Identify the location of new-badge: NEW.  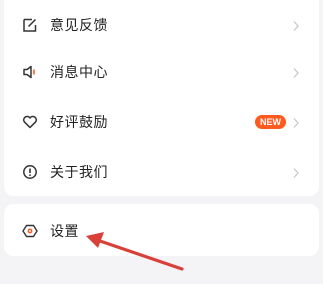
(270, 121).